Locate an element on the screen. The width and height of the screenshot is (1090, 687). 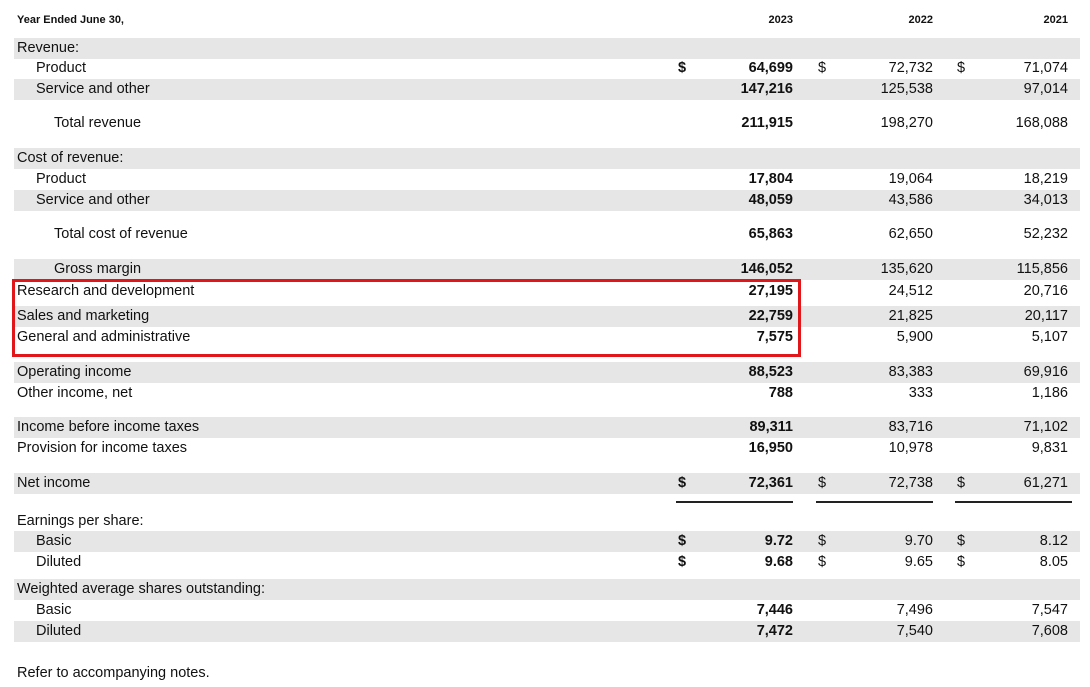
value-2023: 147,216 is located at coordinates (766, 89).